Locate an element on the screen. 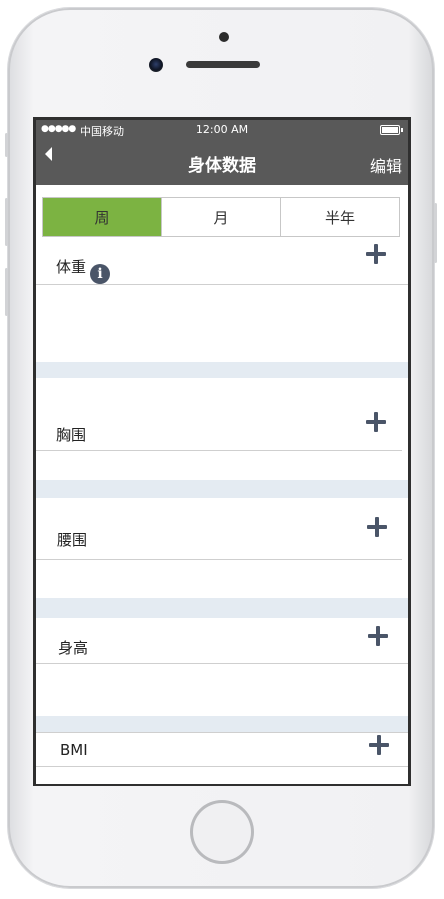 This screenshot has width=444, height=899. add-chest-plus-icon is located at coordinates (376, 422).